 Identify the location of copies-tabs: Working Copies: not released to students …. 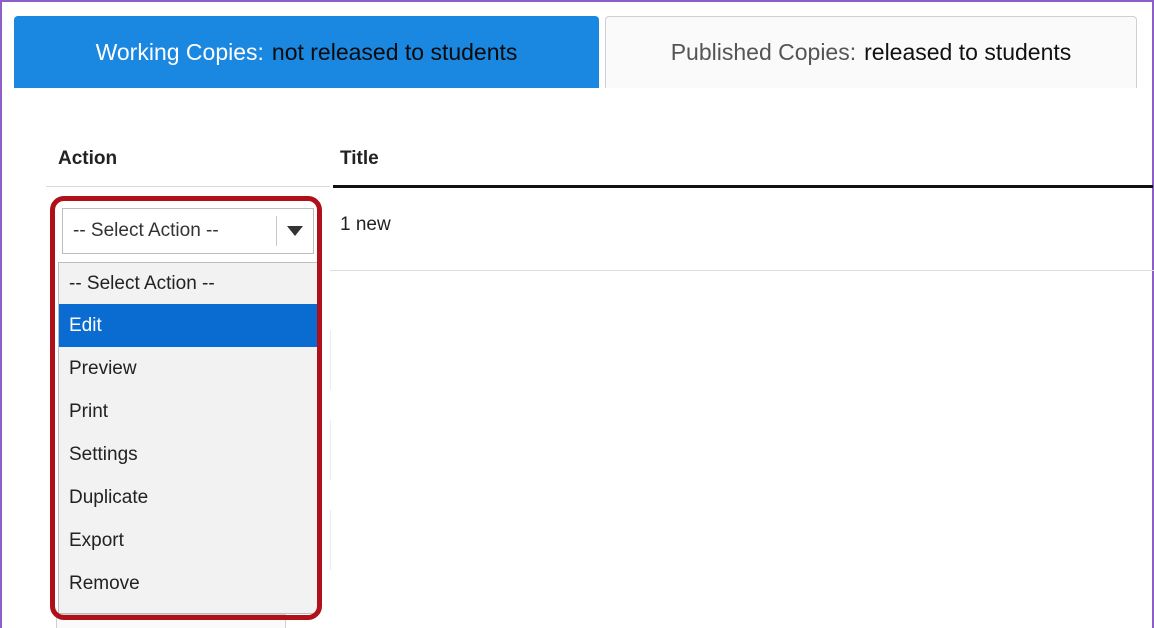
(575, 52).